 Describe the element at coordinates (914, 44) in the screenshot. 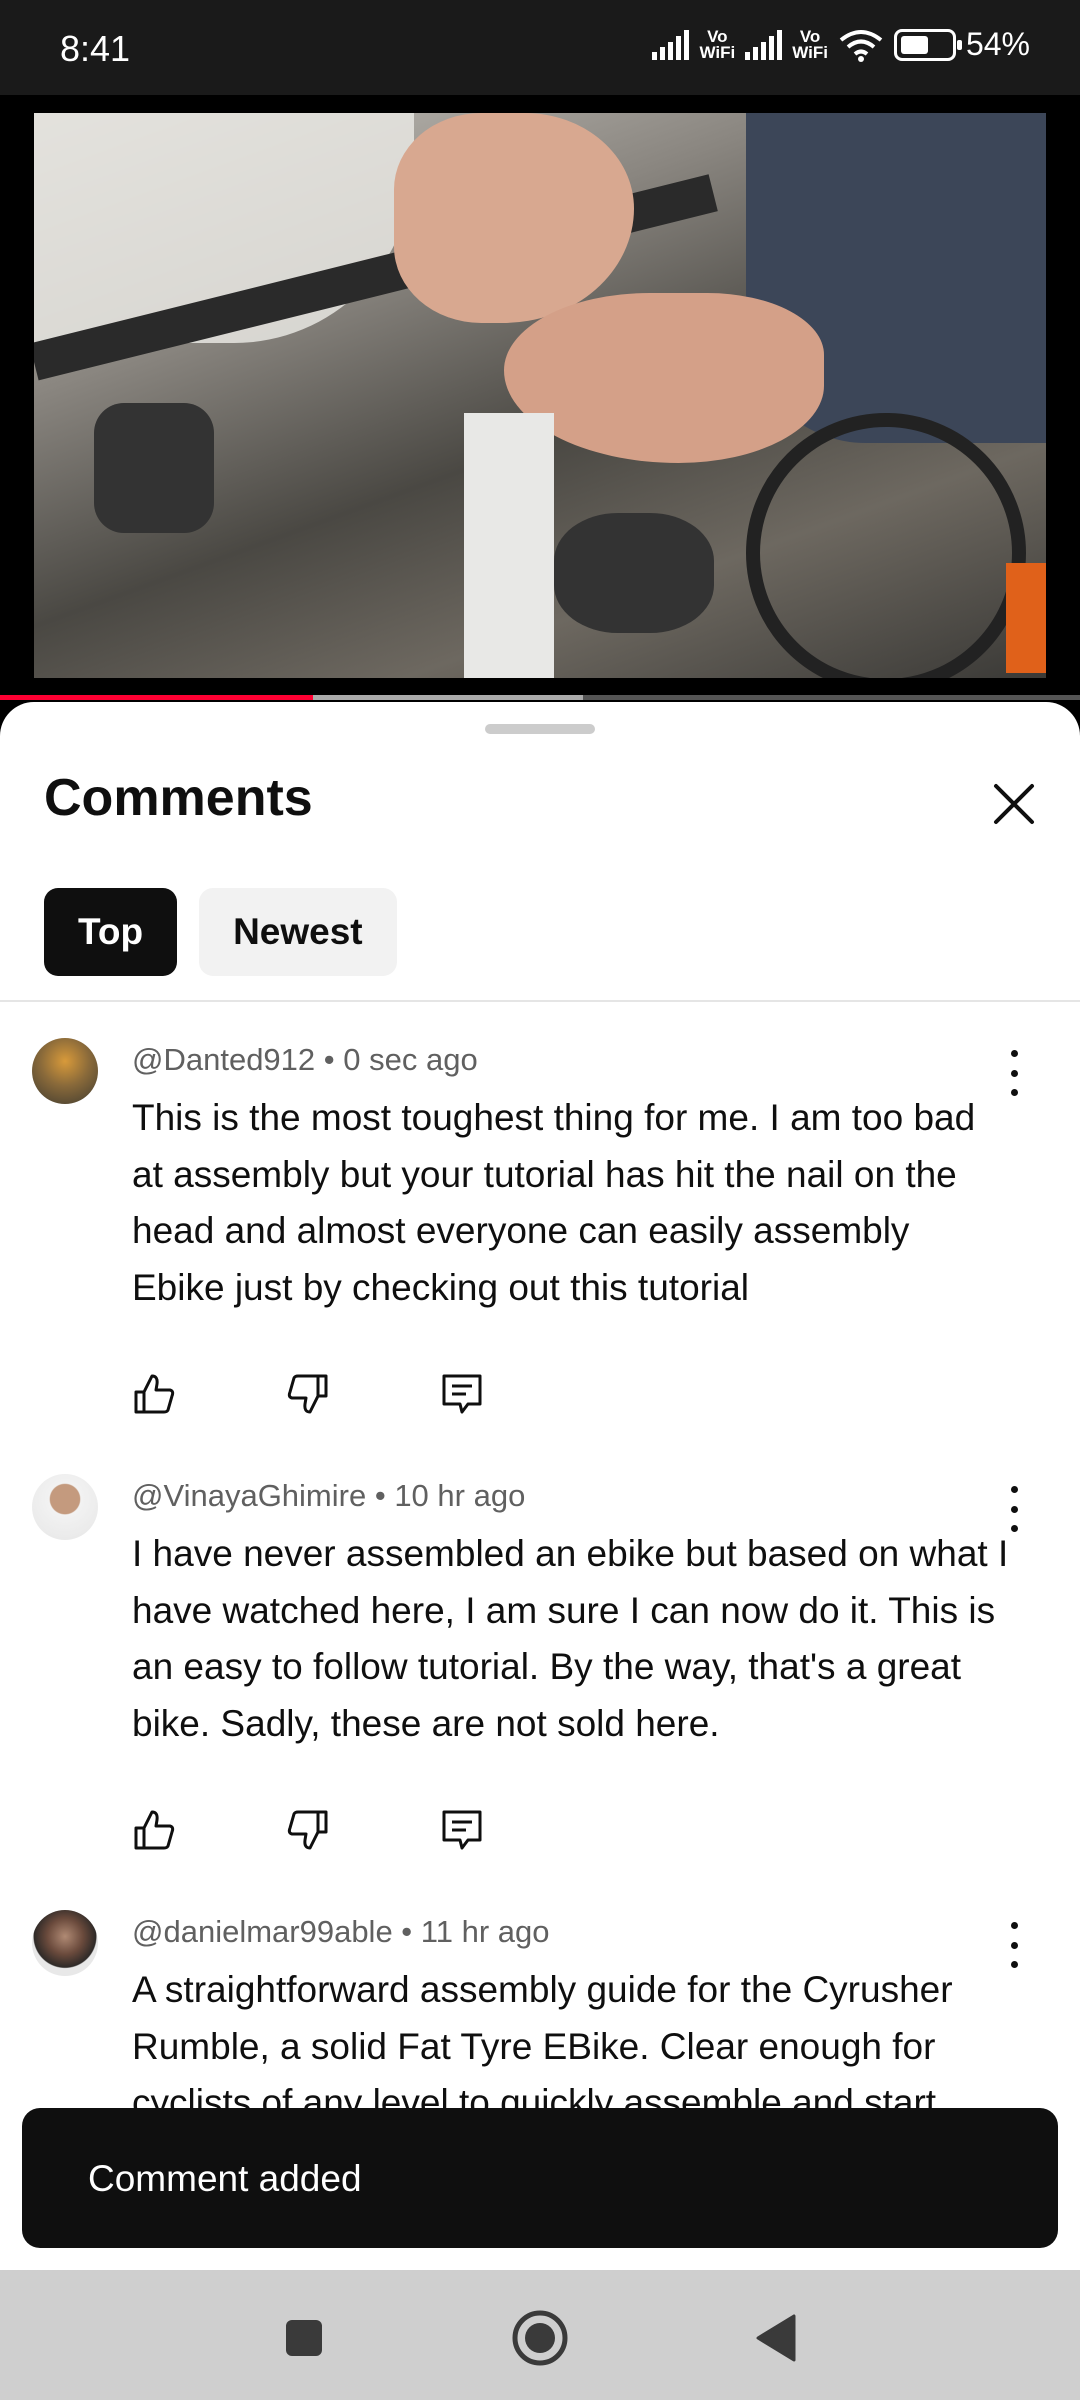

I see `battery-fill` at that location.